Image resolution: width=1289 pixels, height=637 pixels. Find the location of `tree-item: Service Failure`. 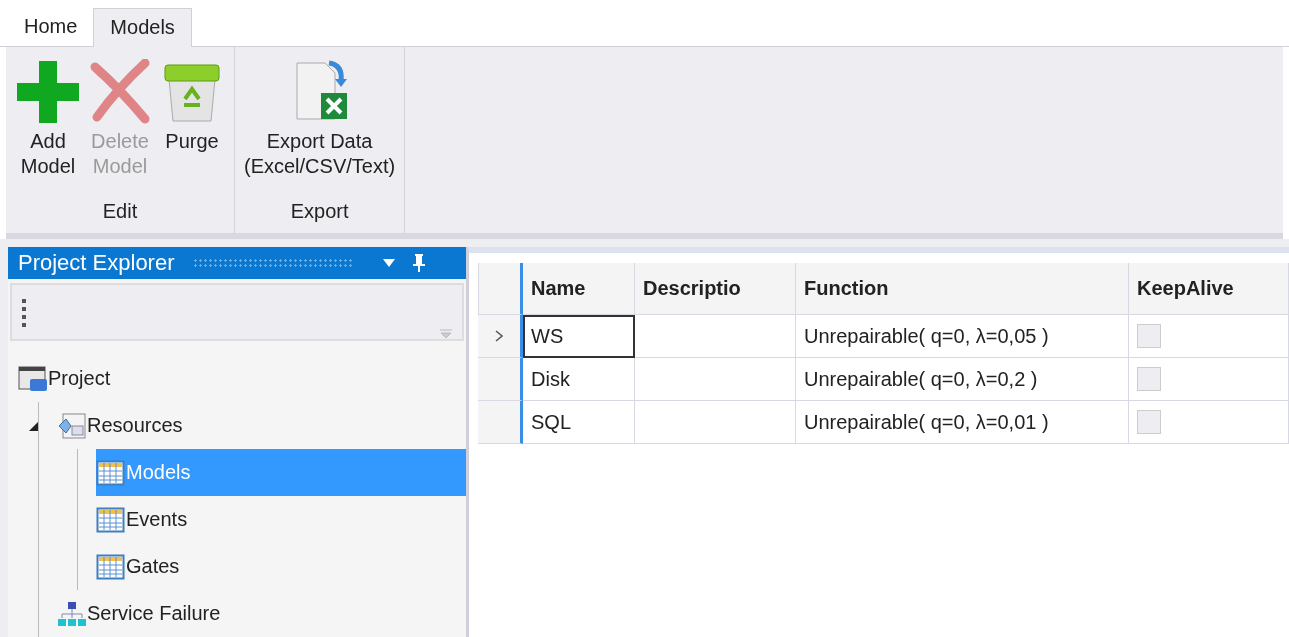

tree-item: Service Failure is located at coordinates (261, 613).